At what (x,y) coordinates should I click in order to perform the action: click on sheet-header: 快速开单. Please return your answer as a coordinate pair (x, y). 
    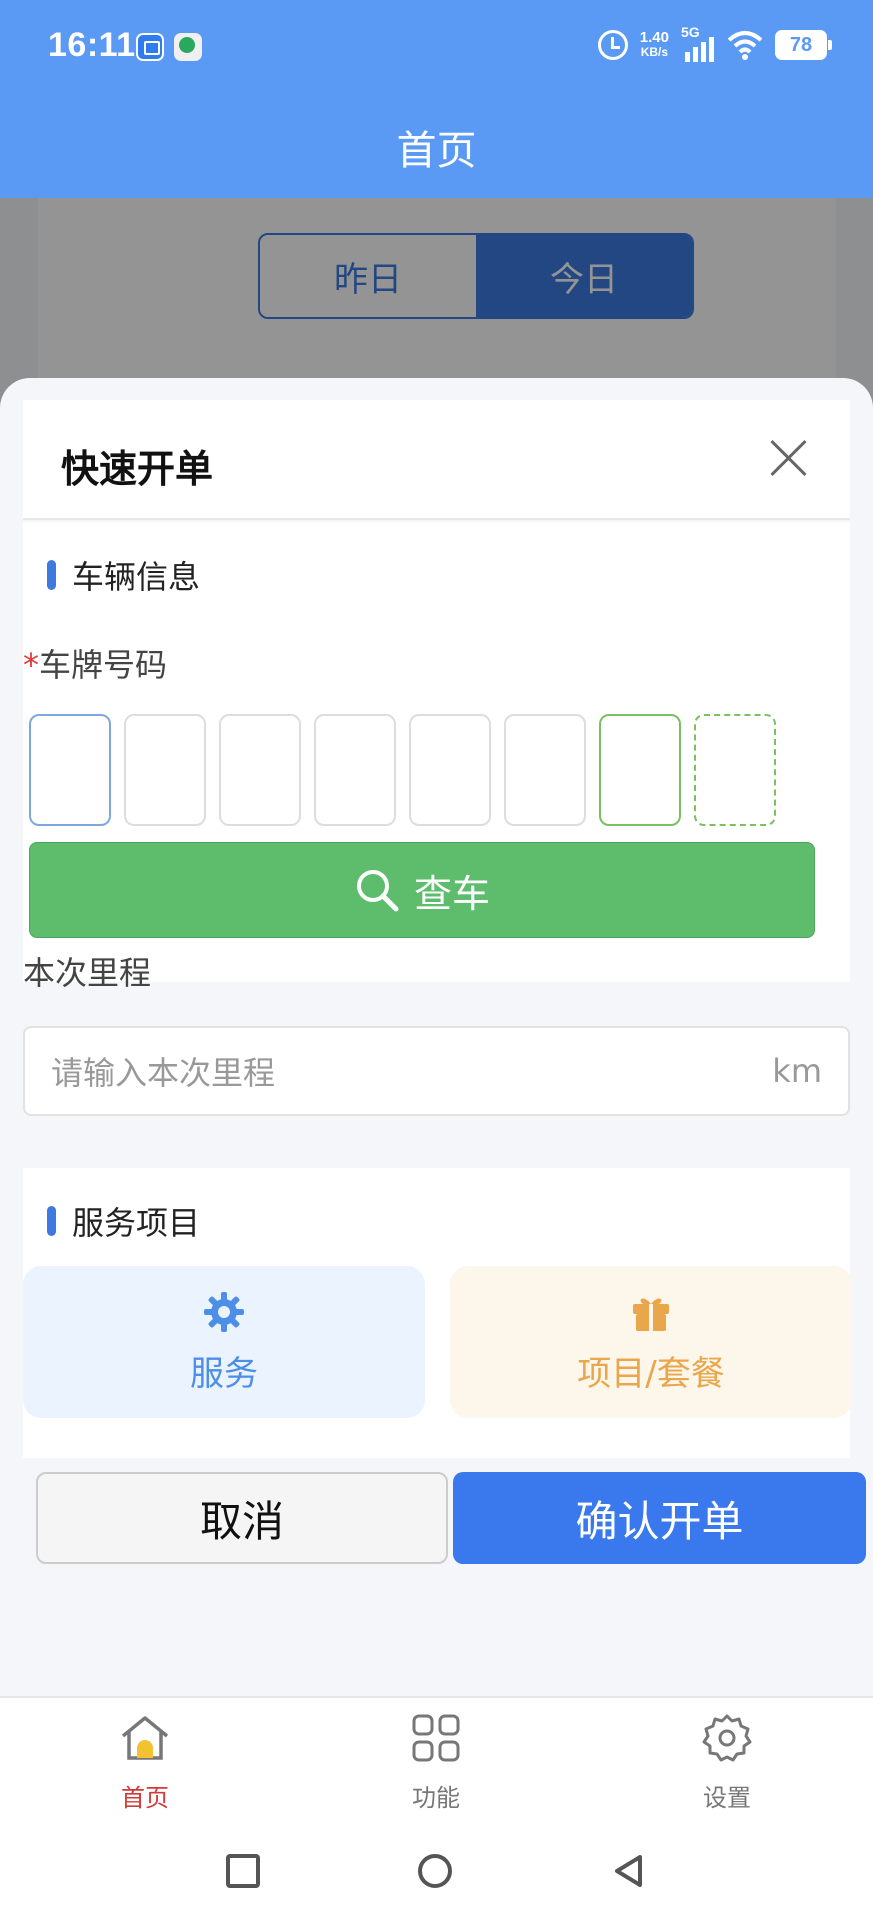
    Looking at the image, I should click on (436, 460).